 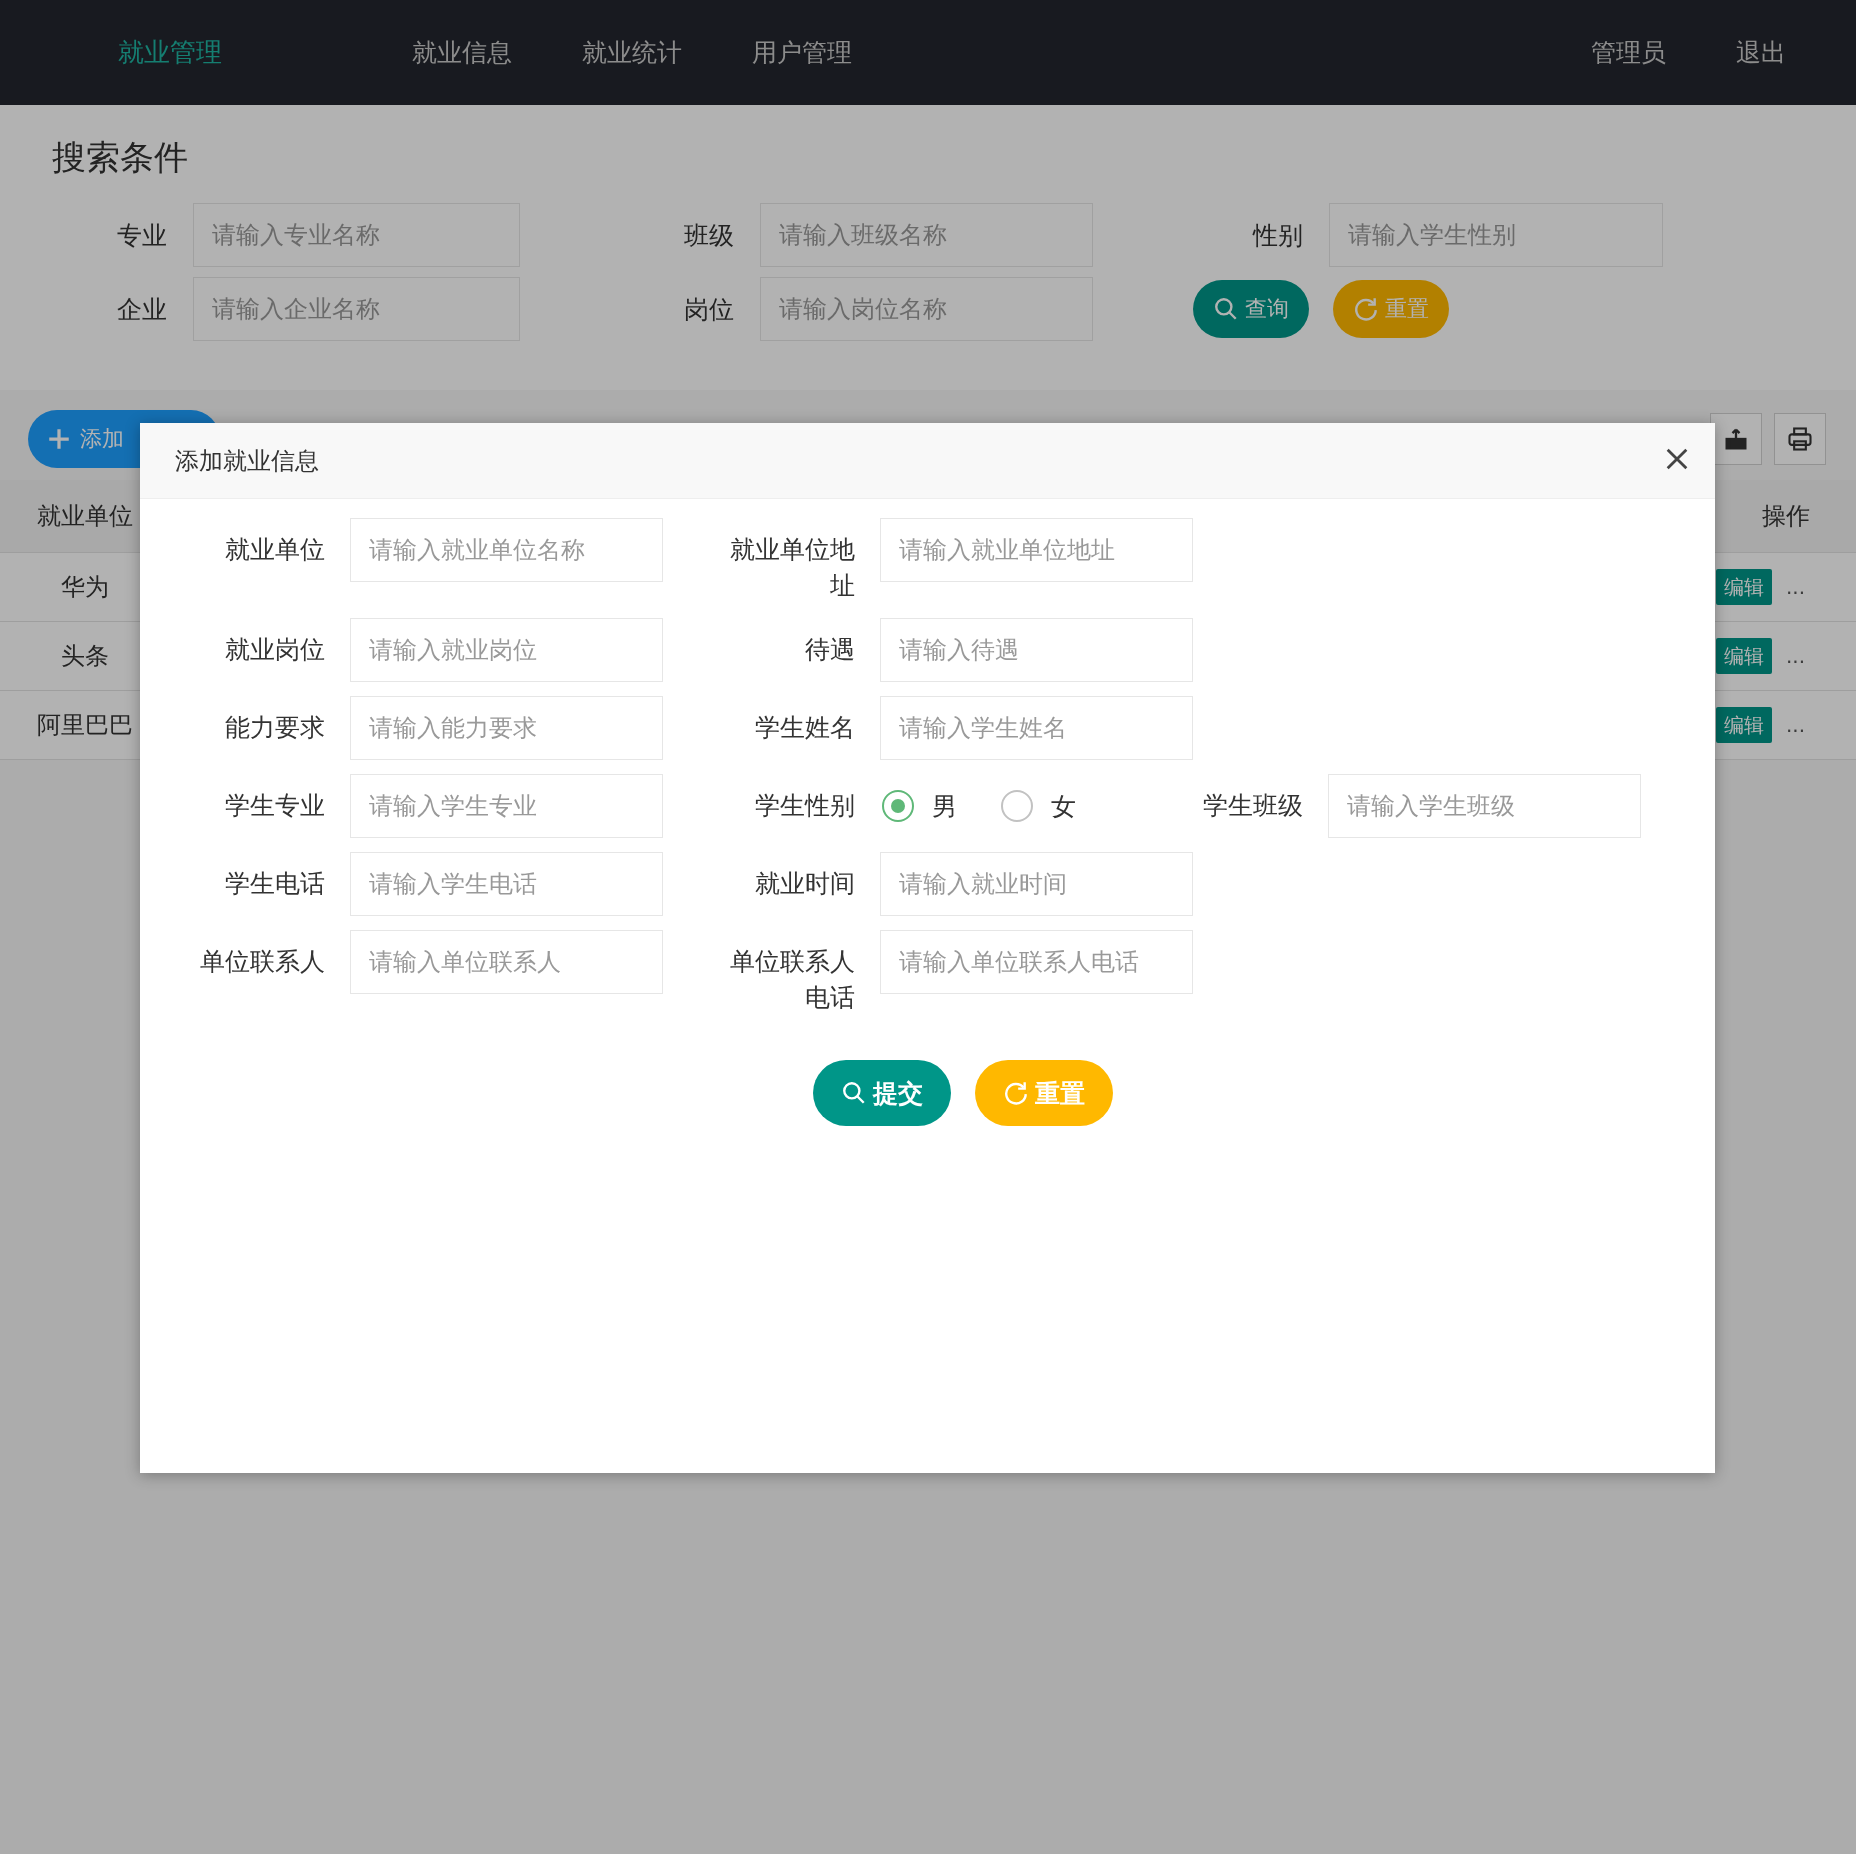 What do you see at coordinates (85, 587) in the screenshot?
I see `table-cell-text: 华为` at bounding box center [85, 587].